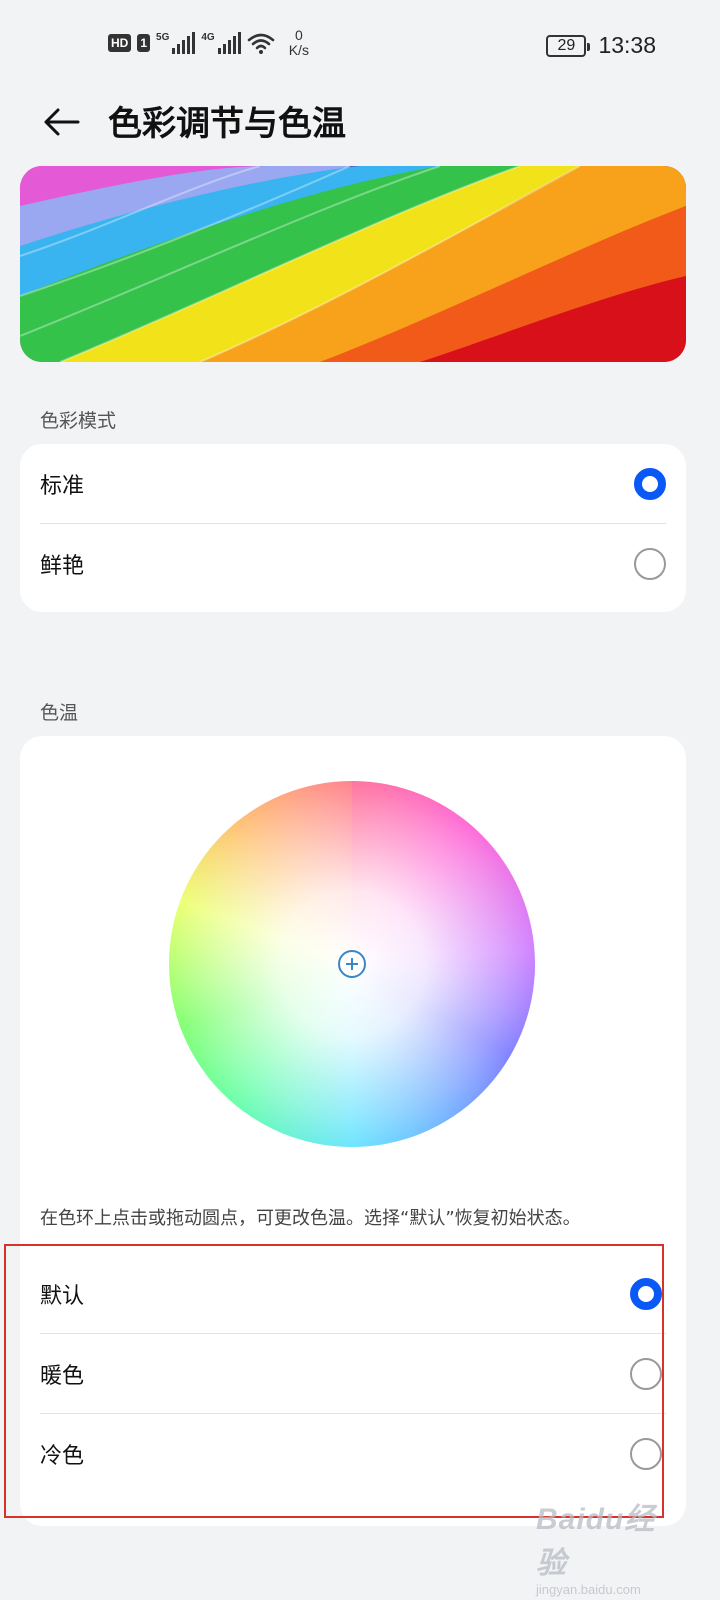 The height and width of the screenshot is (1600, 720). What do you see at coordinates (627, 45) in the screenshot?
I see `clock: 13:38` at bounding box center [627, 45].